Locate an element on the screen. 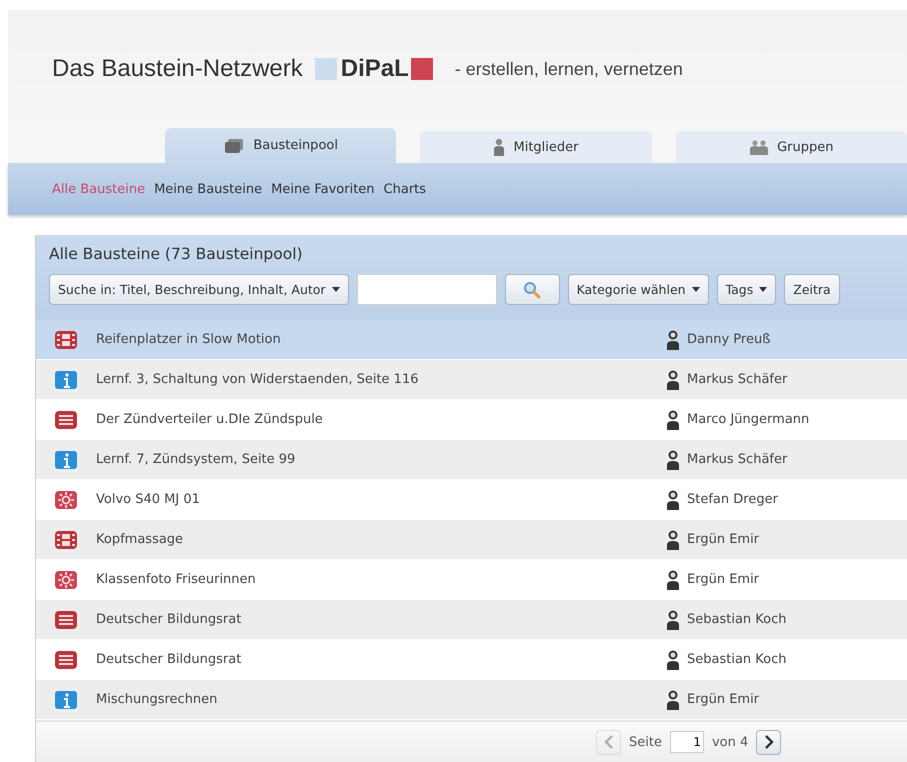 This screenshot has height=762, width=907. title-cell-text: Klassenfoto Friseurinnen is located at coordinates (176, 579).